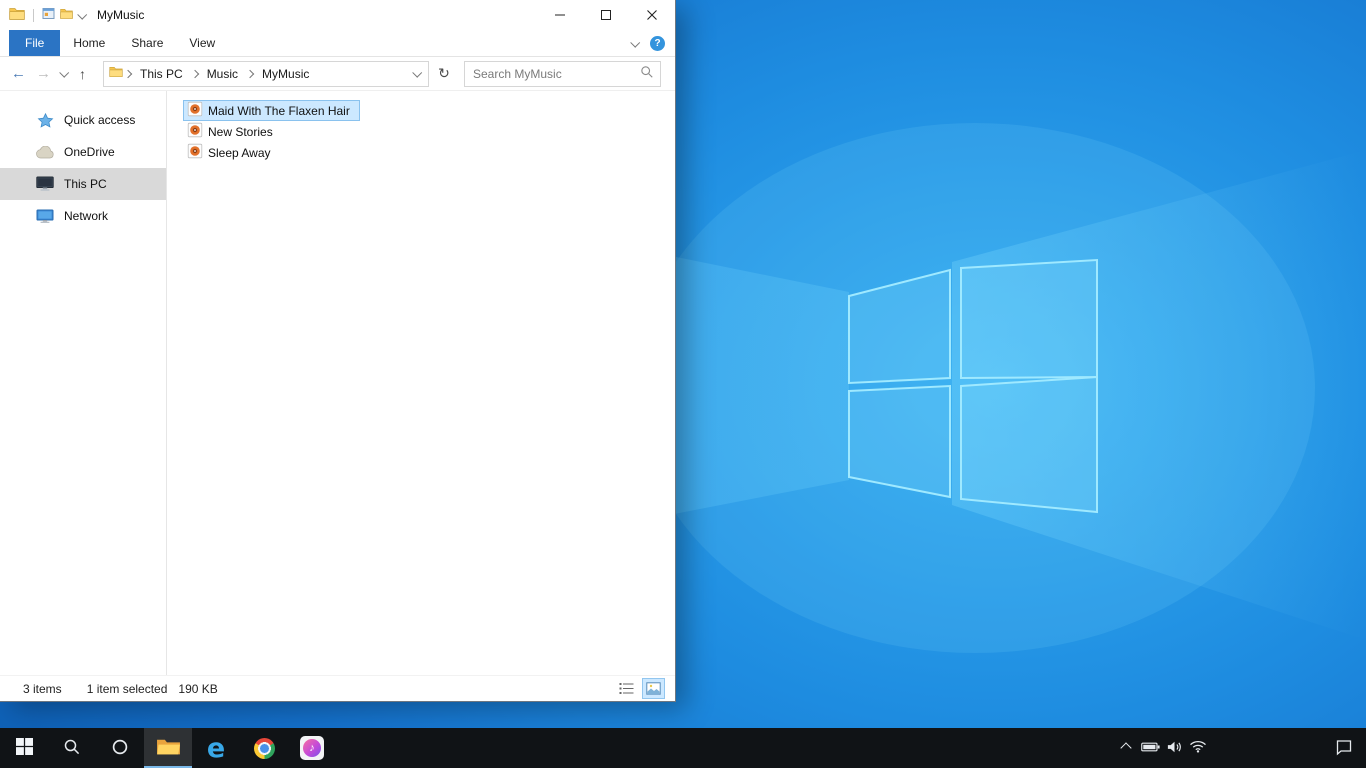 The image size is (1366, 768). I want to click on file-item-new-stories: New Stories, so click(233, 131).